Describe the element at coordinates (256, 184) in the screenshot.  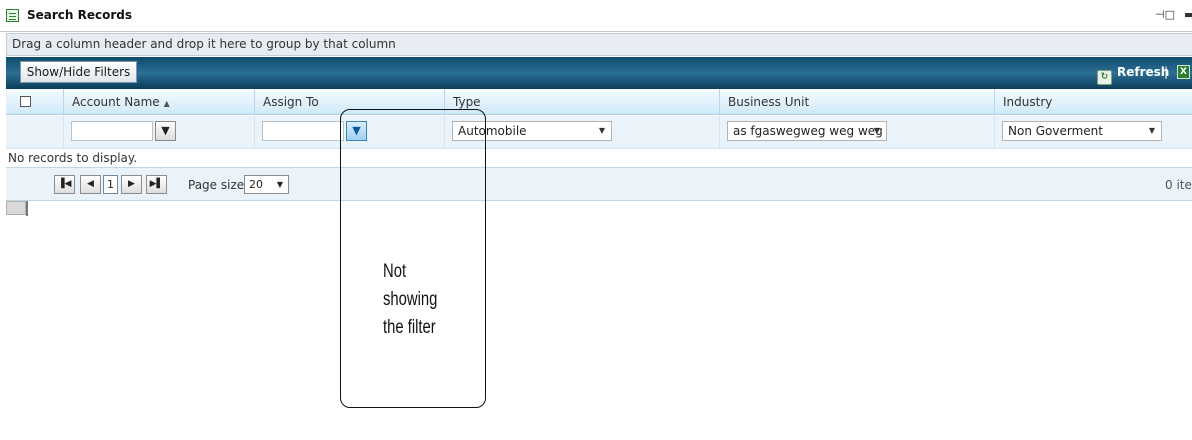
I see `page-size-value: 20` at that location.